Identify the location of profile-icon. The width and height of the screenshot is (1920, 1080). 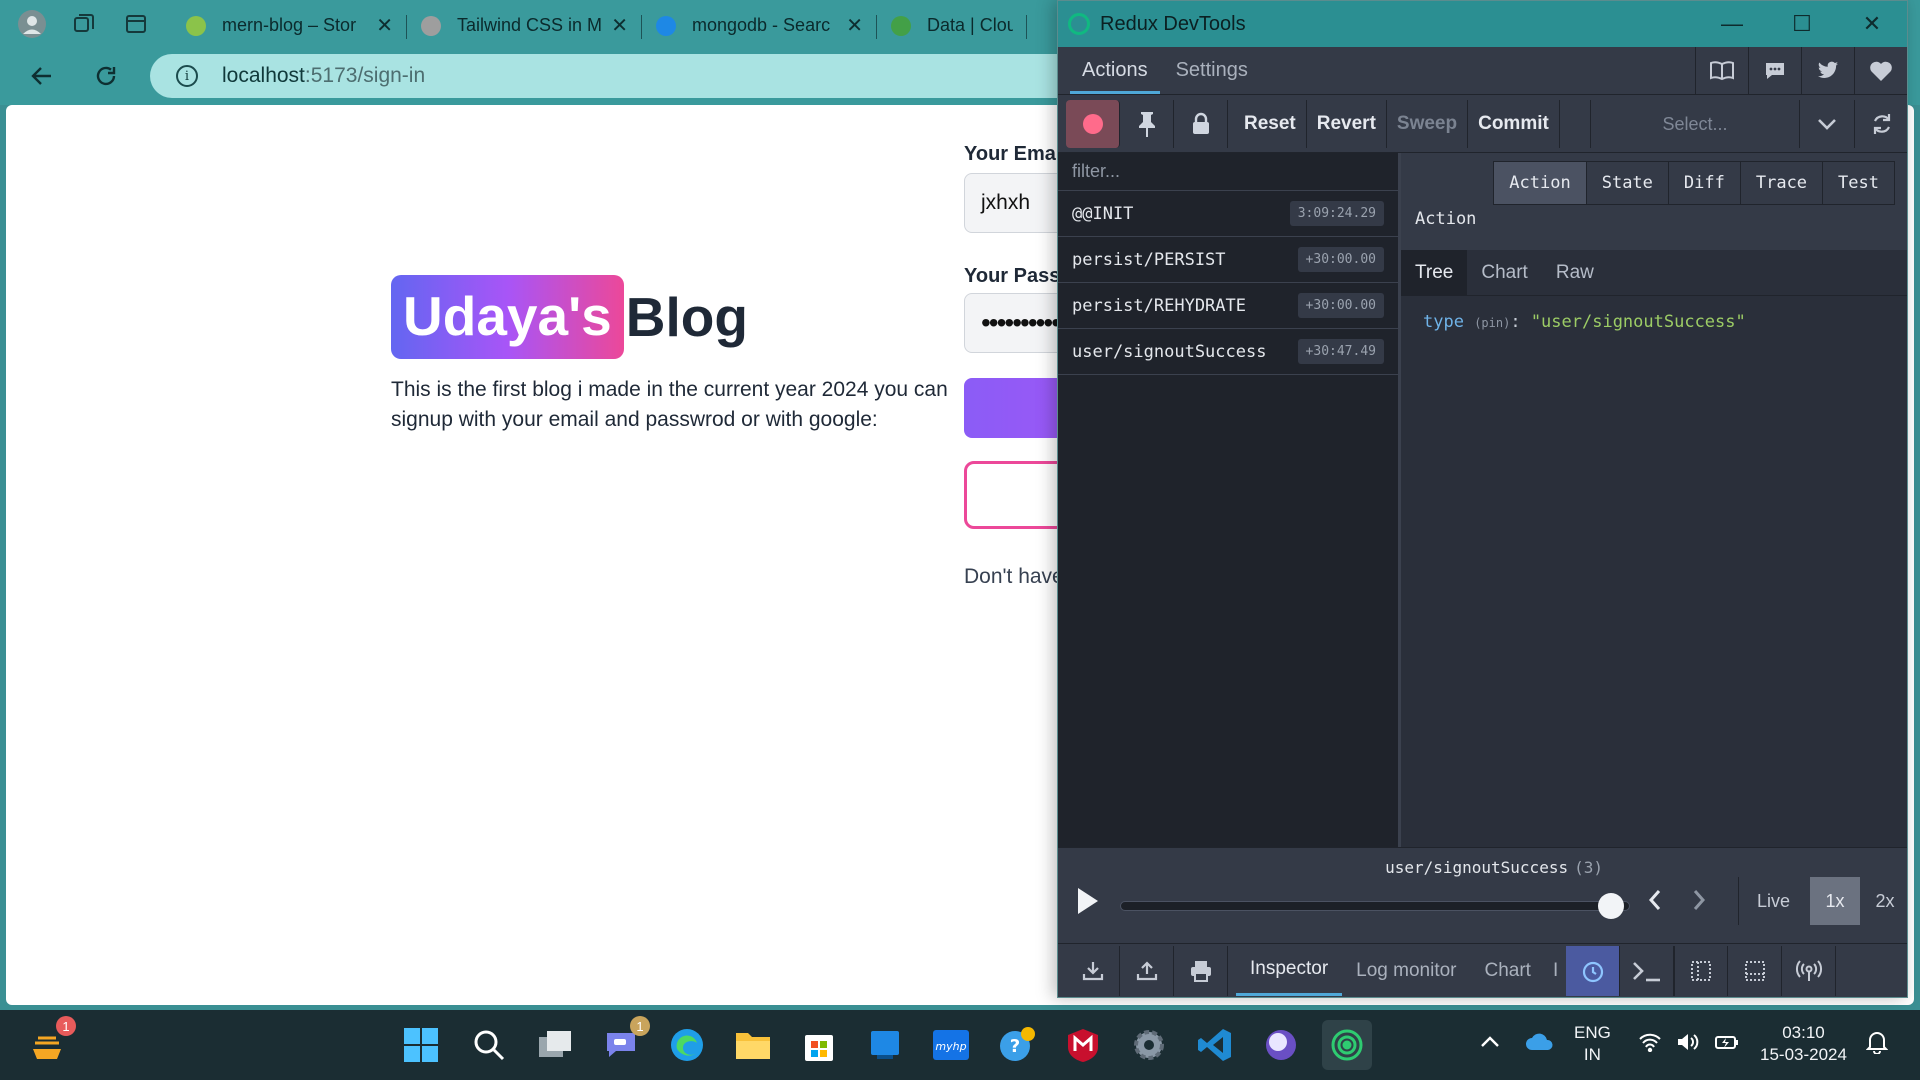
(32, 24).